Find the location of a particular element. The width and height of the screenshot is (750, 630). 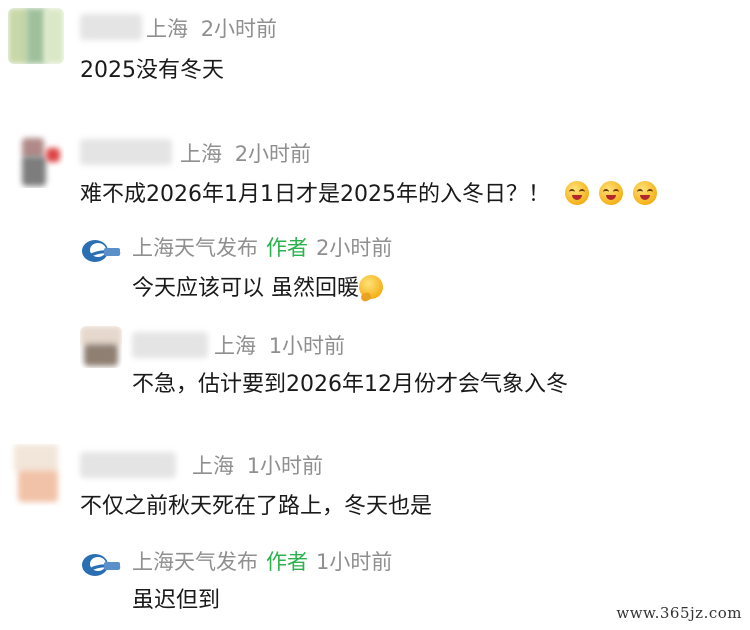

comment-text: 不仅之前秋天死在了路上，冬天也是 is located at coordinates (256, 504).